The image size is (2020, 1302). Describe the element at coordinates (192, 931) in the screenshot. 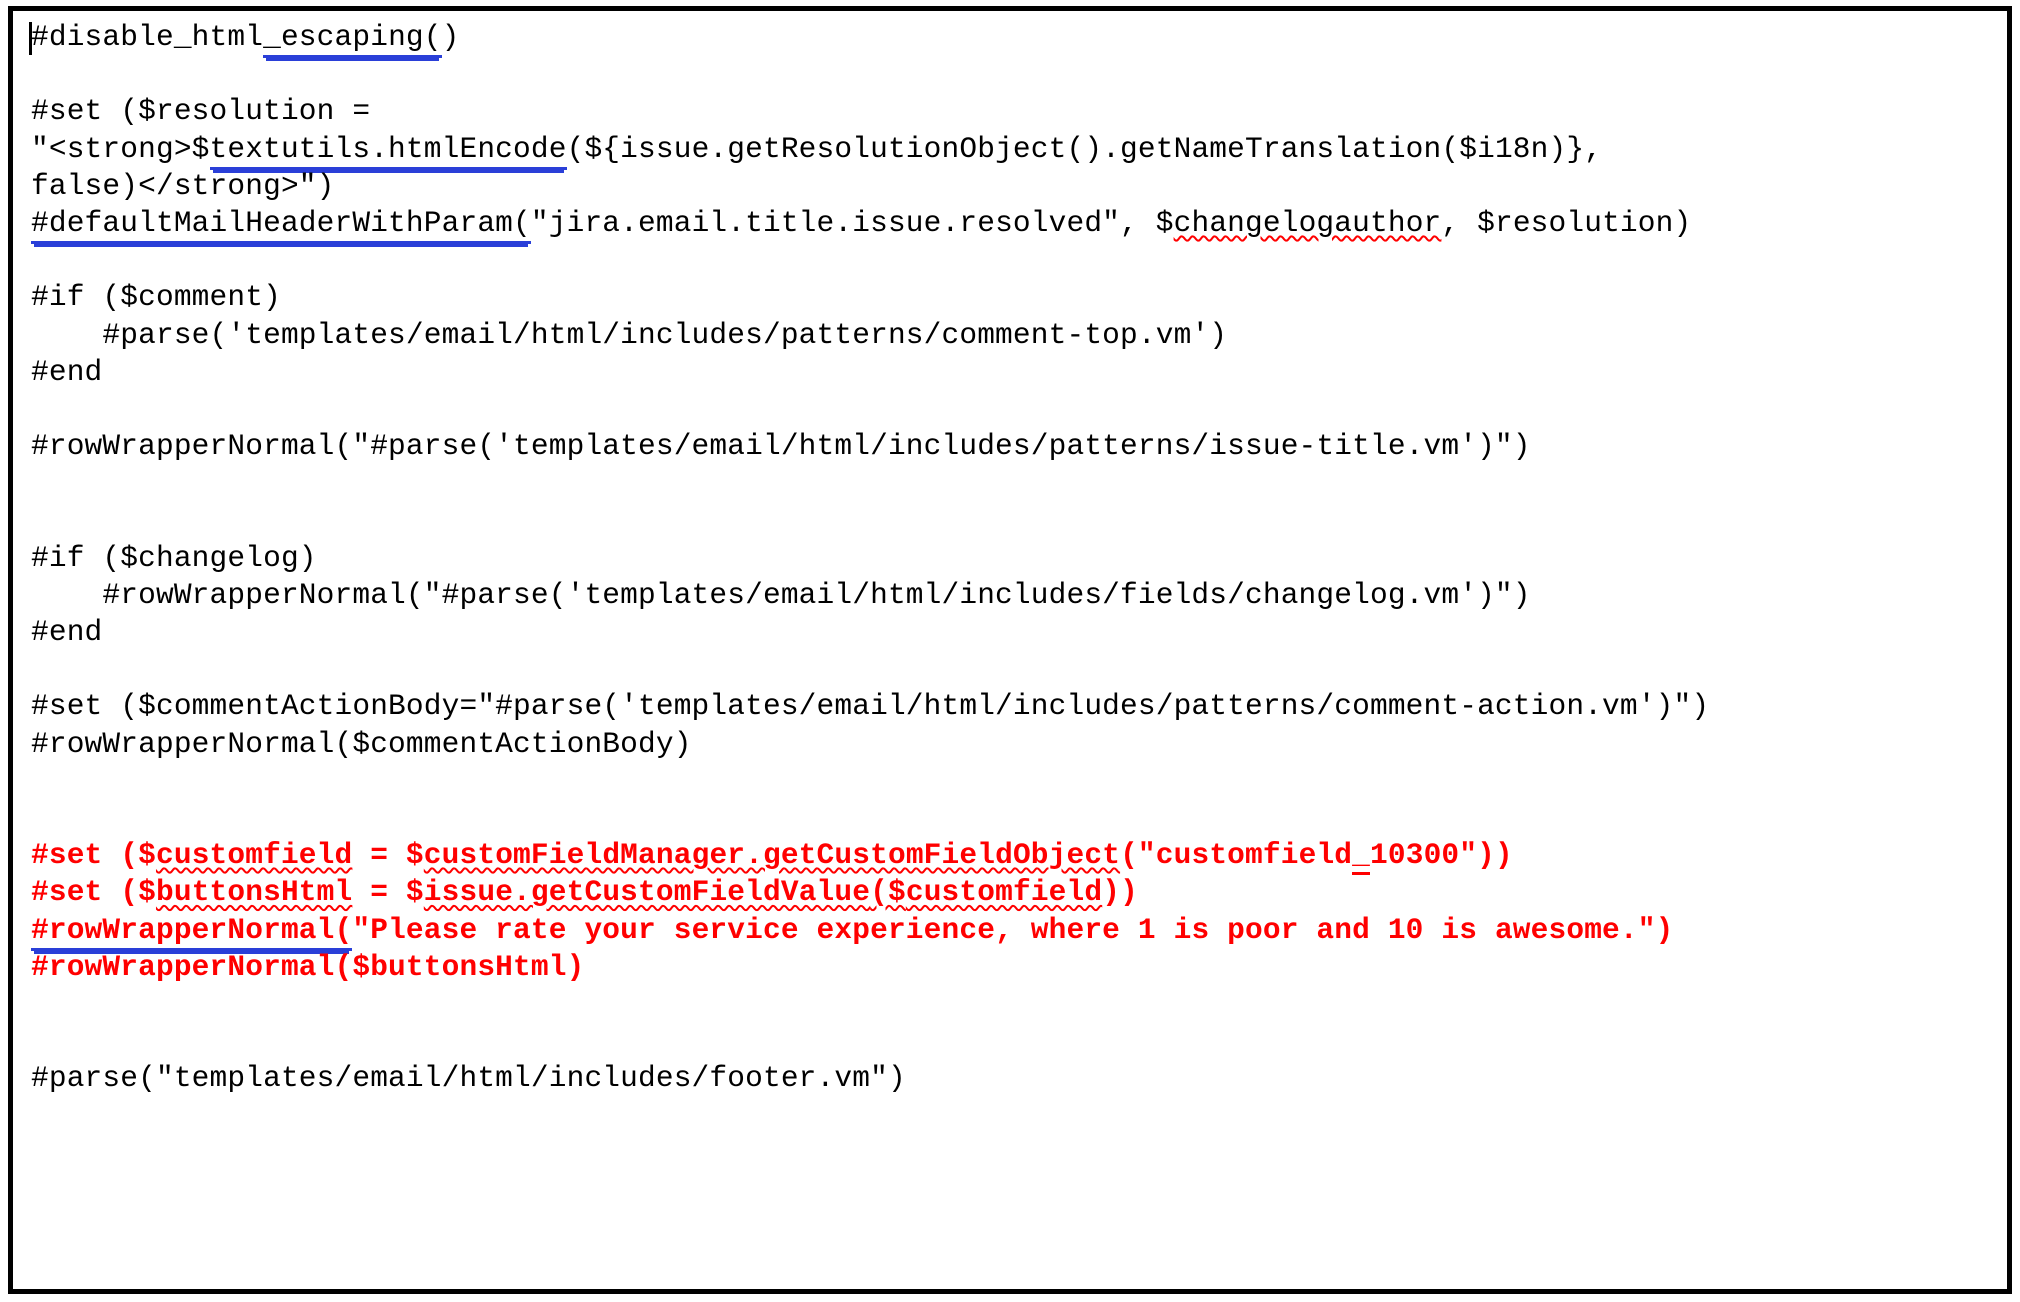

I see `code-token: #rowWrapperNormal(` at that location.